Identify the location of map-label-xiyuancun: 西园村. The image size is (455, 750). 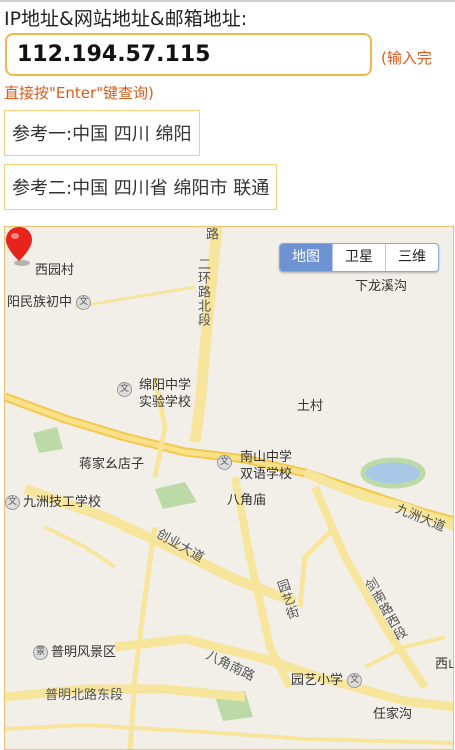
(55, 270).